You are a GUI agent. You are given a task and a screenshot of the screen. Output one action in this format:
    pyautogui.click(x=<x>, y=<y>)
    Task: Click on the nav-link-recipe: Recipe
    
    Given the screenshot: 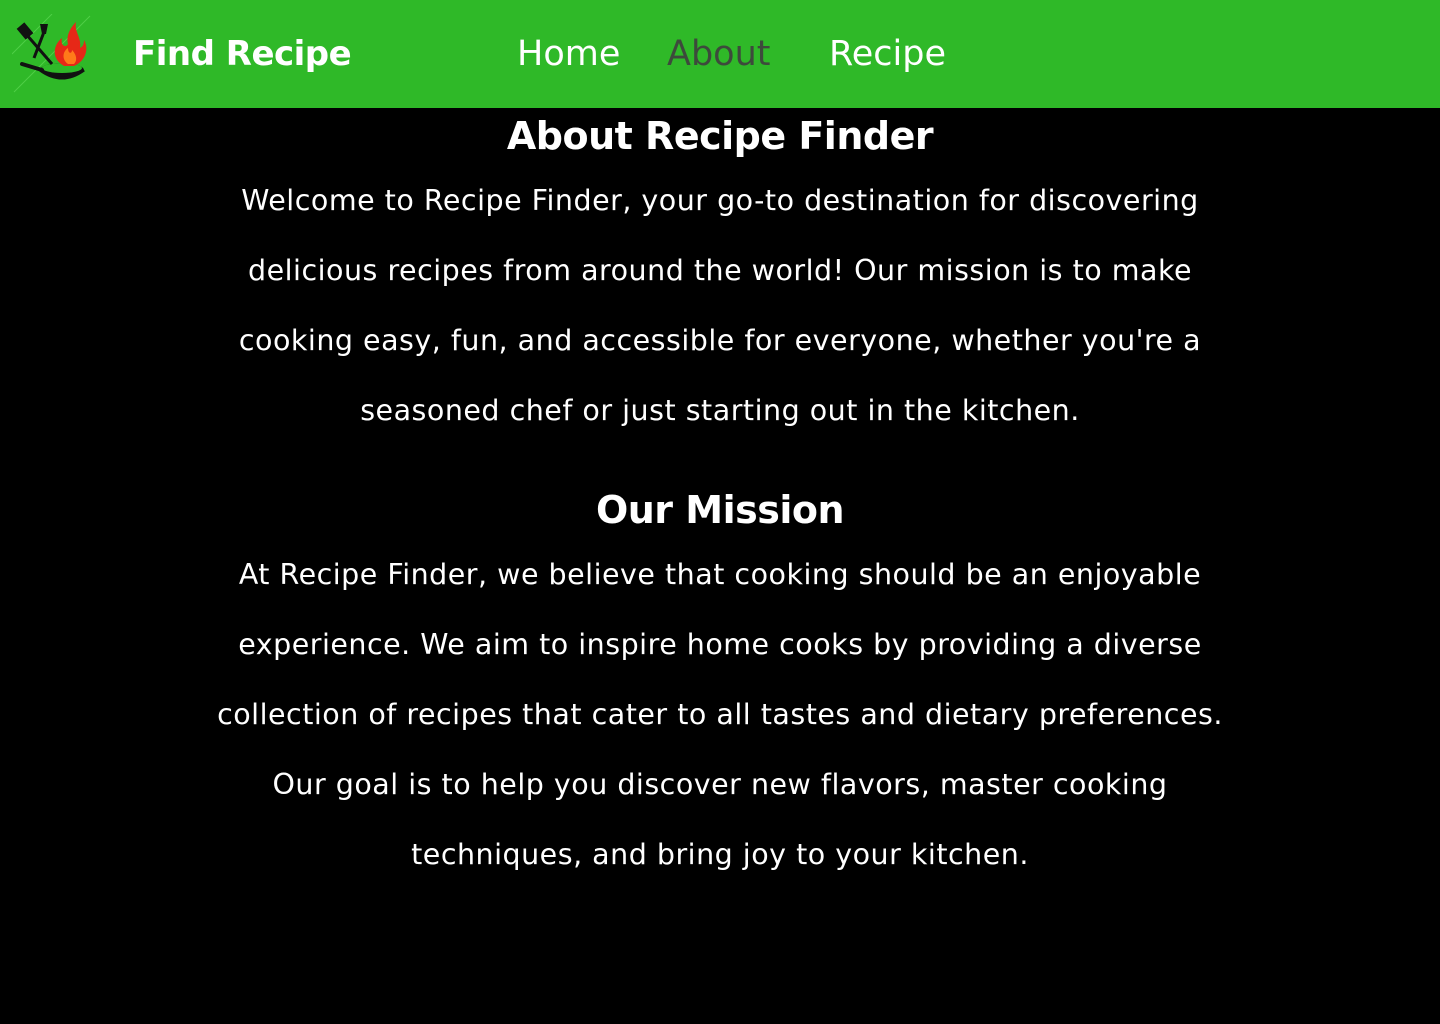 What is the action you would take?
    pyautogui.click(x=887, y=54)
    